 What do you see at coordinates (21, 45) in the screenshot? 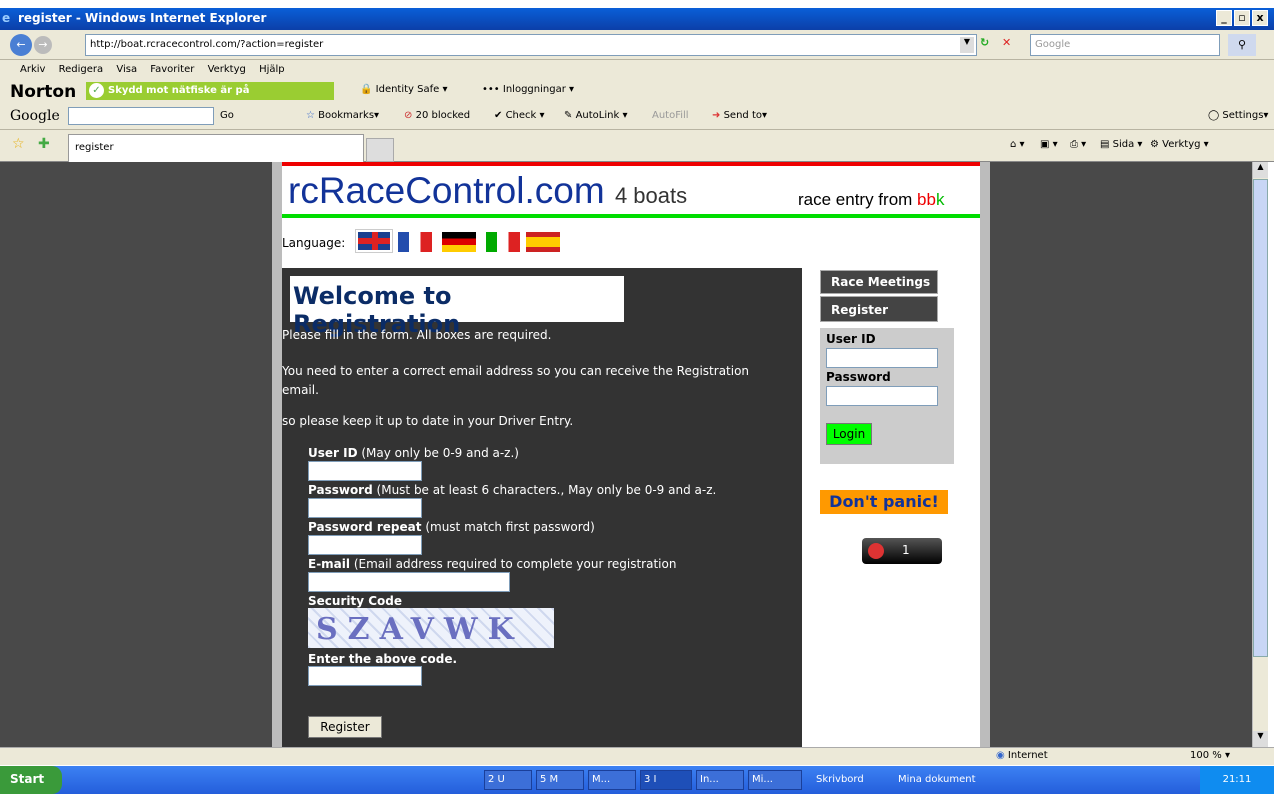
I see `back-icon: ←` at bounding box center [21, 45].